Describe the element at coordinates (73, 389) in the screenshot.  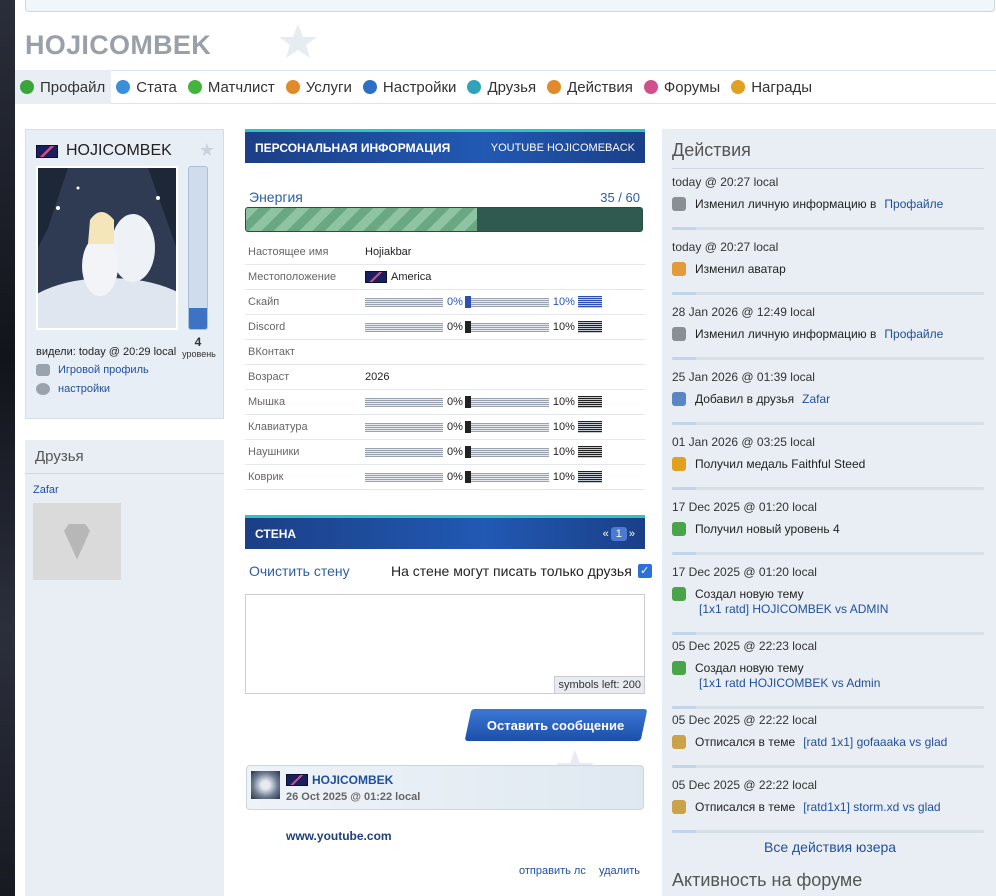
I see `settings-link: настройки` at that location.